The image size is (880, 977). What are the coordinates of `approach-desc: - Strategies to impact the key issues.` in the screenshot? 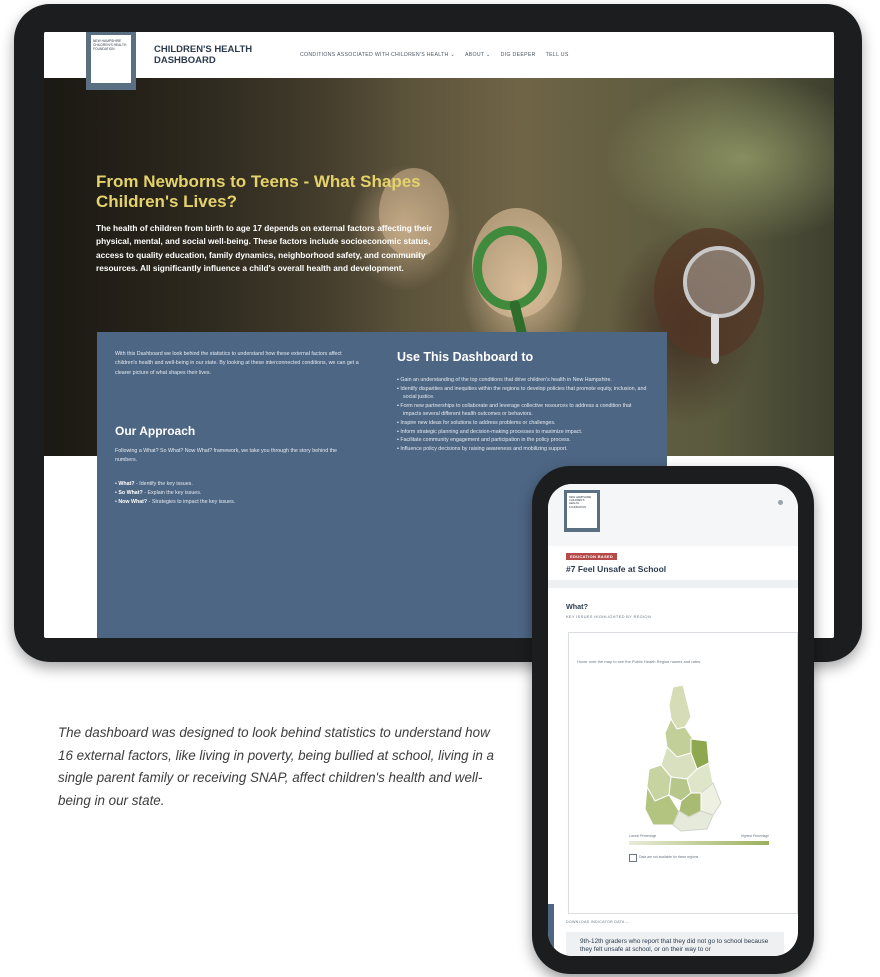 It's located at (191, 501).